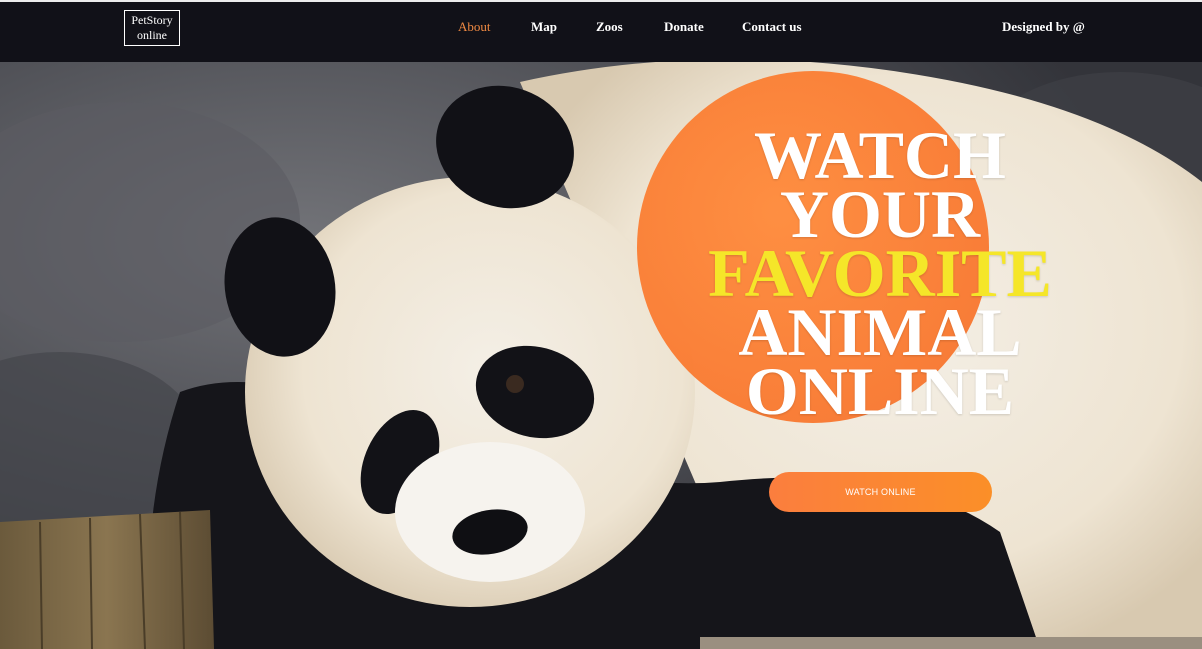 This screenshot has width=1202, height=649. I want to click on nav-about: About, so click(474, 27).